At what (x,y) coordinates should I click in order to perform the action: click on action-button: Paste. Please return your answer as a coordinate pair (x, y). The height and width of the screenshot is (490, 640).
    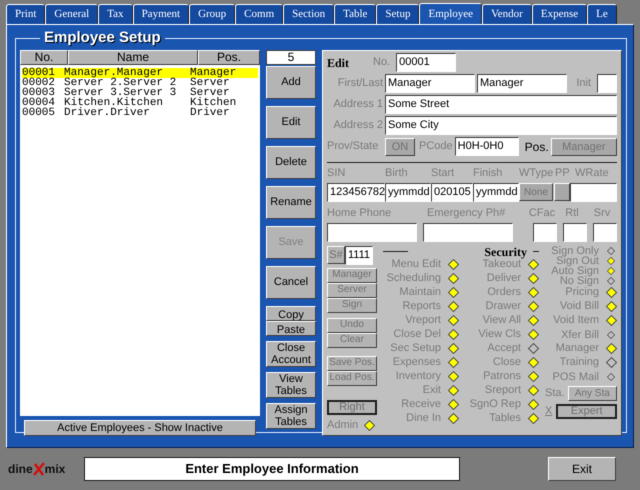
    Looking at the image, I should click on (291, 328).